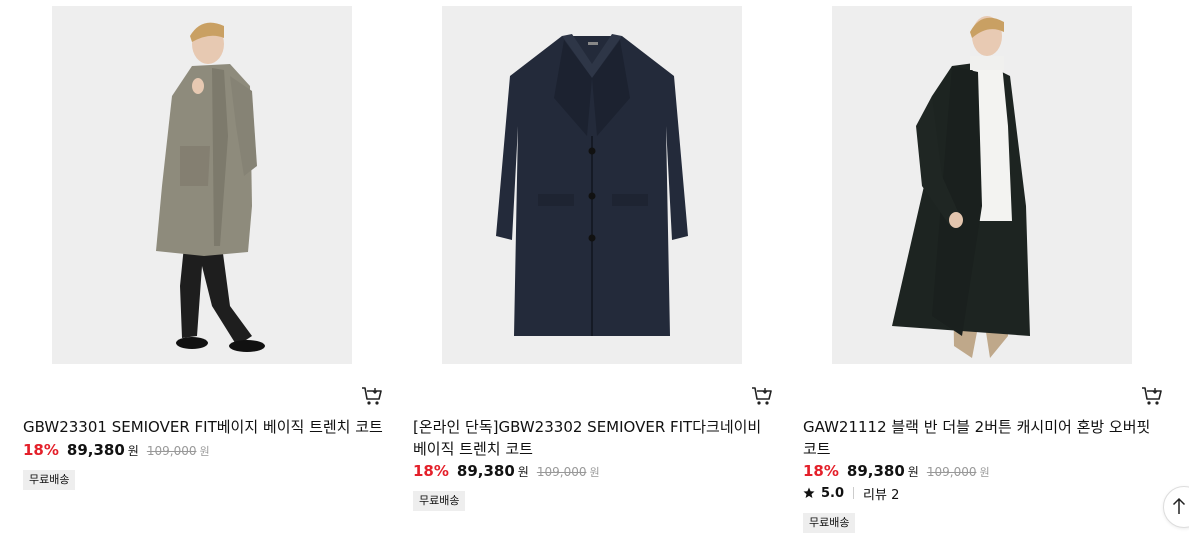 The image size is (1189, 533). I want to click on scroll-top-button, so click(1176, 507).